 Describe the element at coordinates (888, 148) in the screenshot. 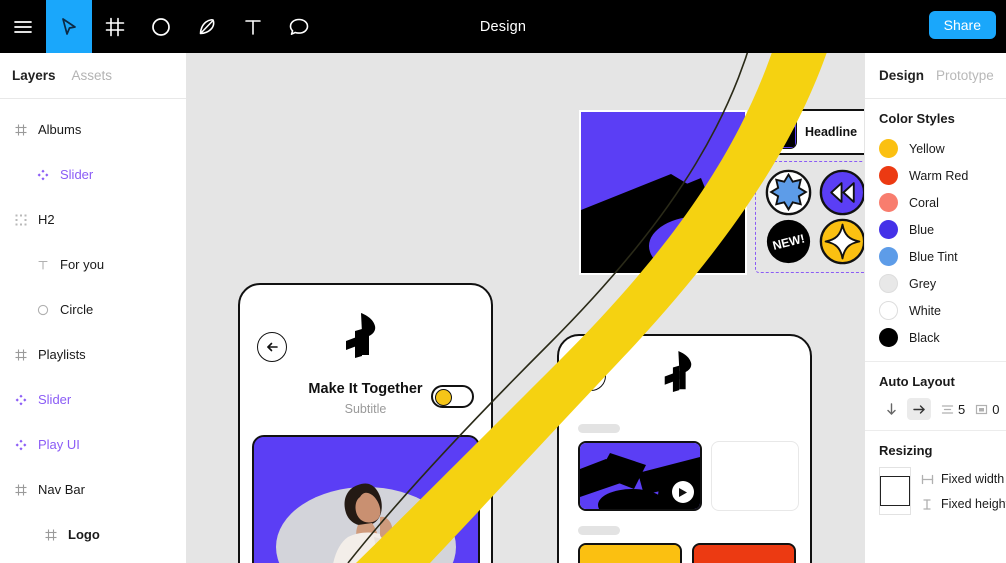

I see `color-swatch-yellow` at that location.